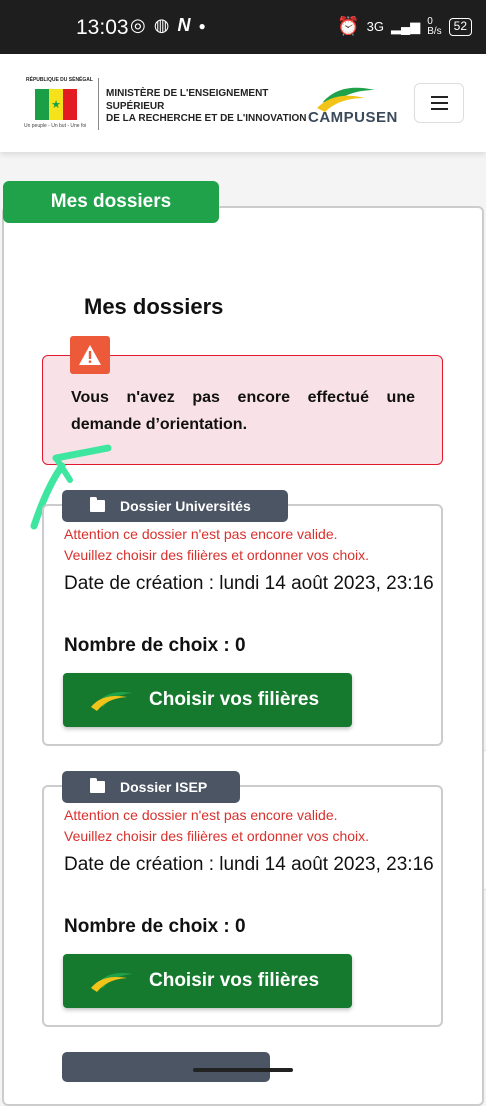  What do you see at coordinates (460, 26) in the screenshot?
I see `battery-icon: 52` at bounding box center [460, 26].